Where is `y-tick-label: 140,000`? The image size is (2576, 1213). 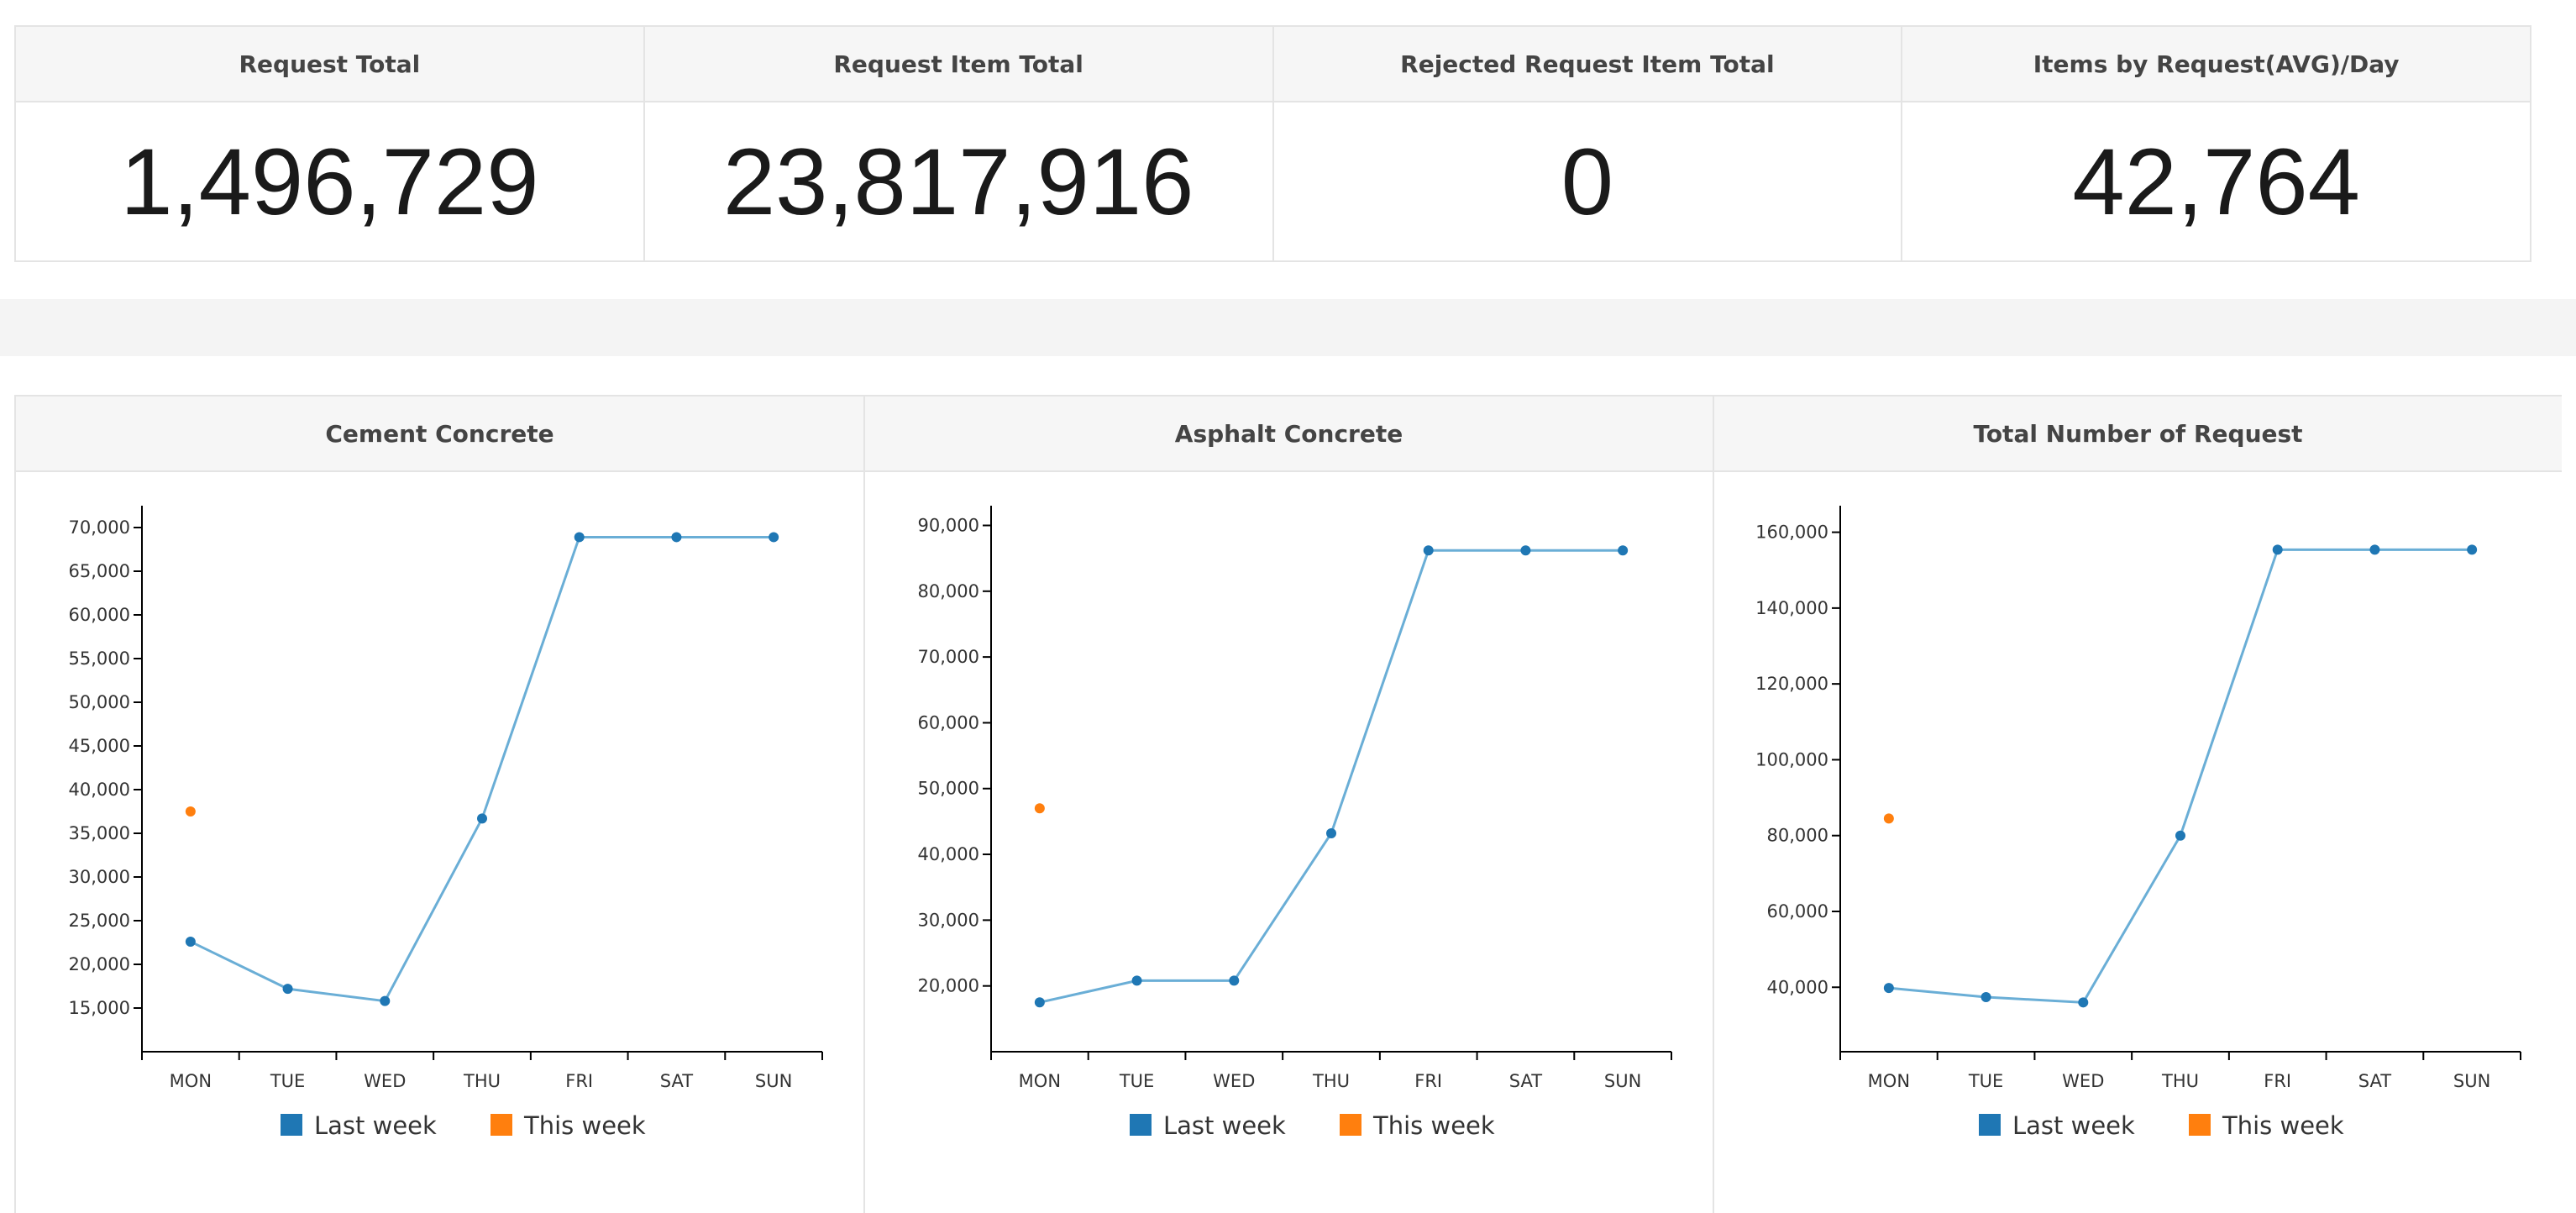 y-tick-label: 140,000 is located at coordinates (1791, 608).